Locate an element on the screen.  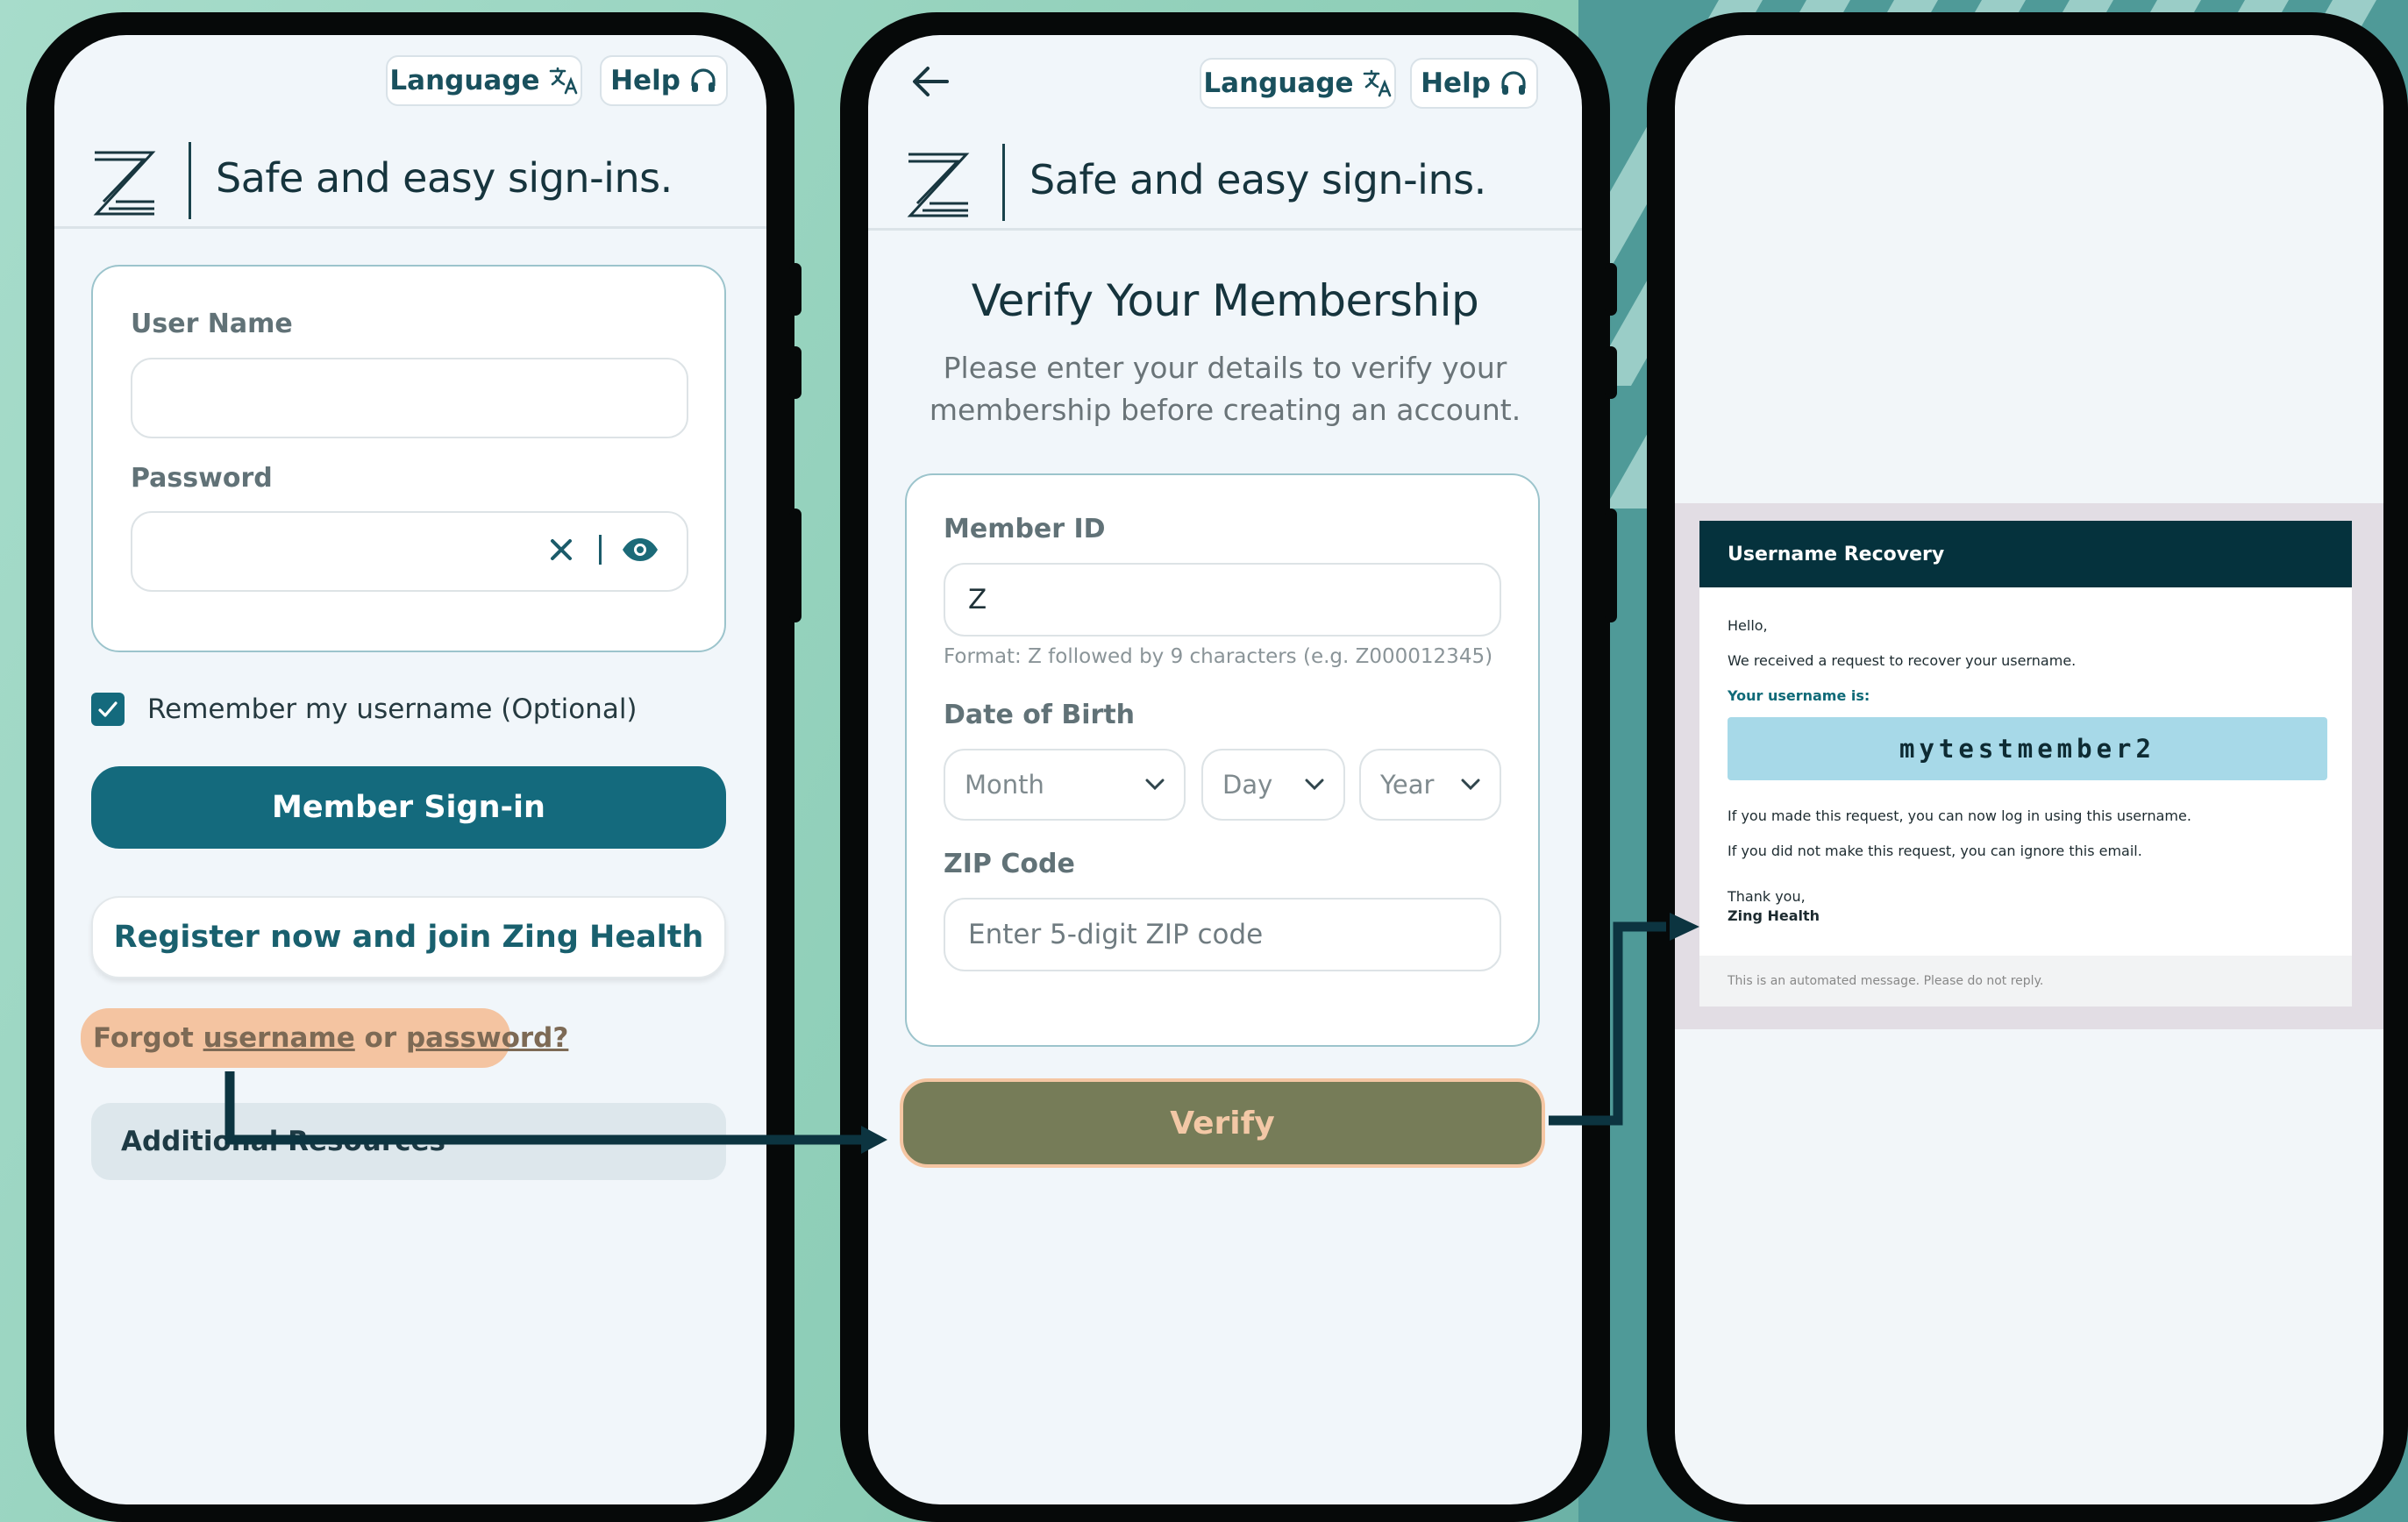
forgot-credentials: Forgot username or password? is located at coordinates (325, 1038).